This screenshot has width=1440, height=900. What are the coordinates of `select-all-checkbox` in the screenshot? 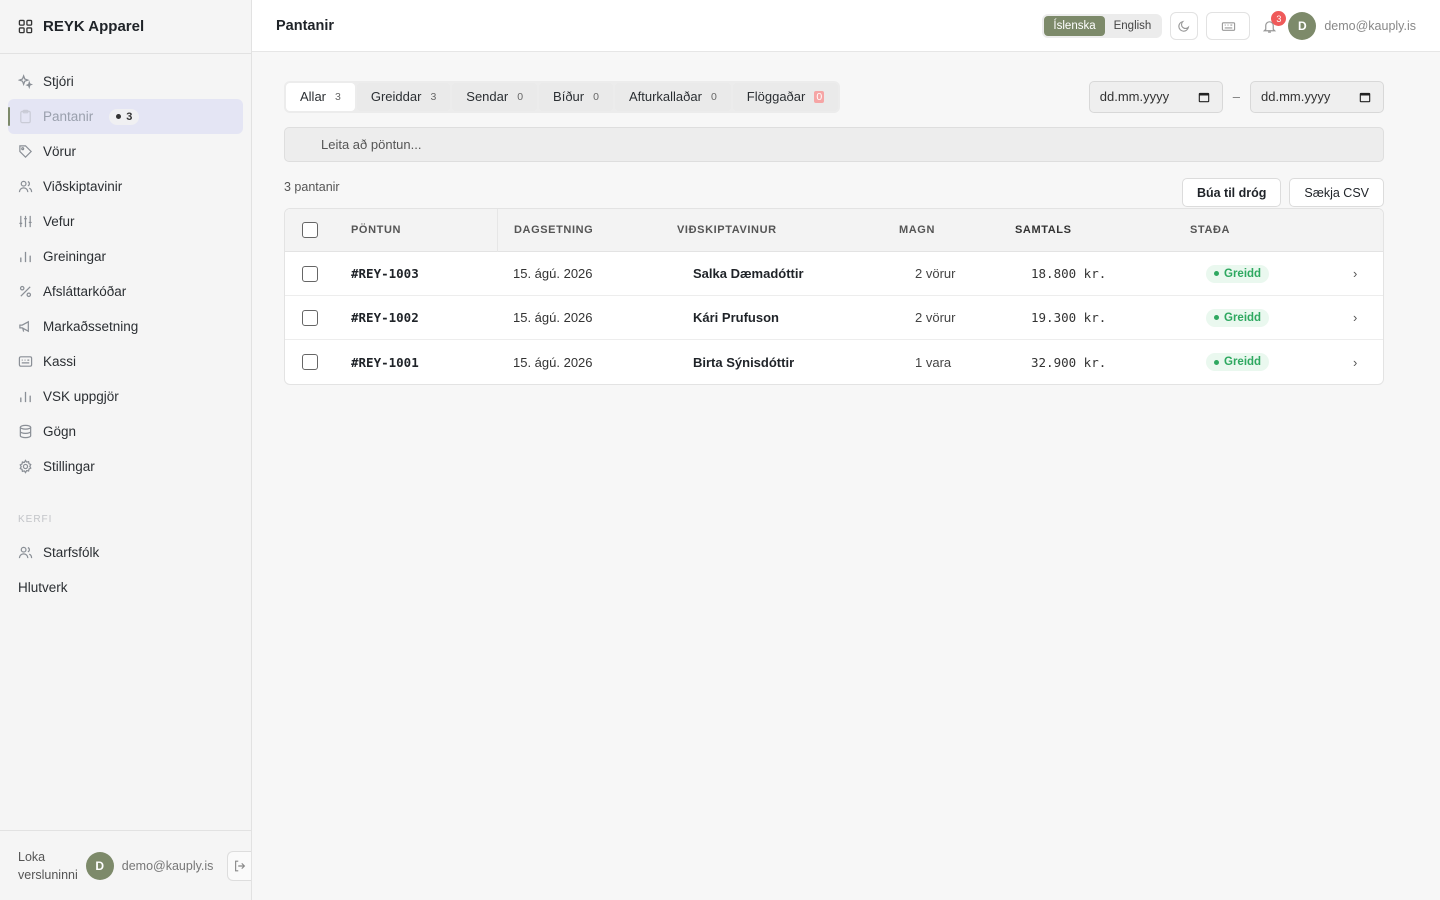 It's located at (310, 230).